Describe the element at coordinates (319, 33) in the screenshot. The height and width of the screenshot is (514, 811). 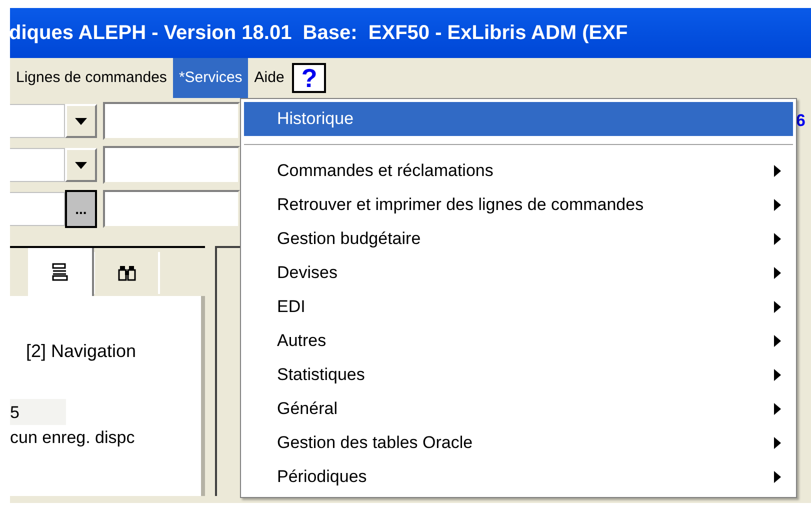
I see `window-title: diques ALEPH - Version 18.01 Base: EXF50 - ExLibris ADM (EXF` at that location.